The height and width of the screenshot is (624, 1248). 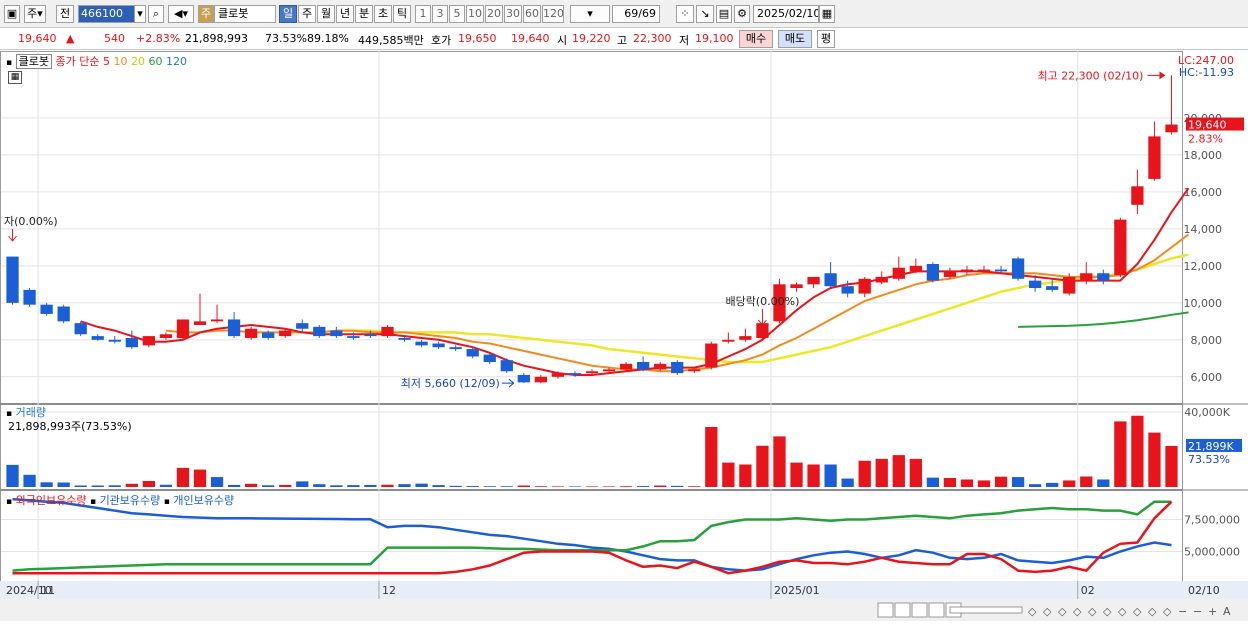 What do you see at coordinates (1167, 611) in the screenshot?
I see `tool-gear-icon: ◇` at bounding box center [1167, 611].